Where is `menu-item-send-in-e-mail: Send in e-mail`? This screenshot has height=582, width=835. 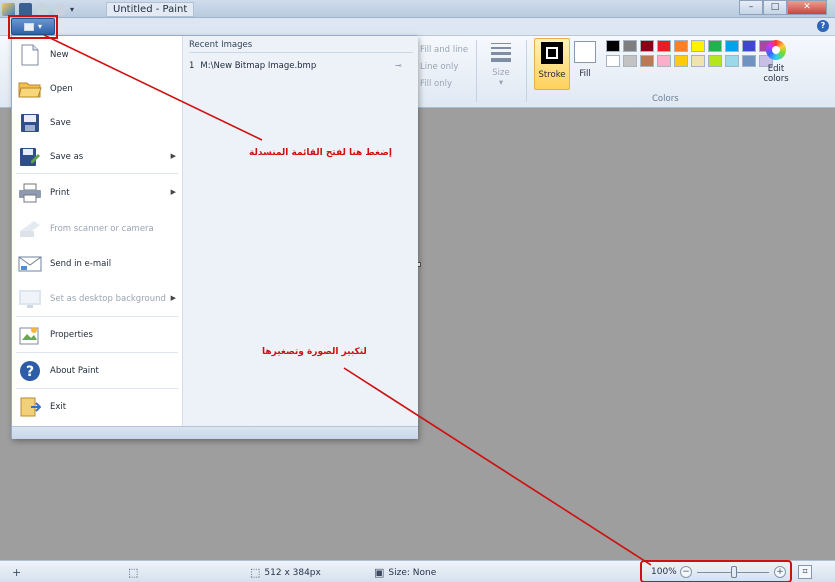
menu-item-send-in-e-mail: Send in e-mail is located at coordinates (97, 264).